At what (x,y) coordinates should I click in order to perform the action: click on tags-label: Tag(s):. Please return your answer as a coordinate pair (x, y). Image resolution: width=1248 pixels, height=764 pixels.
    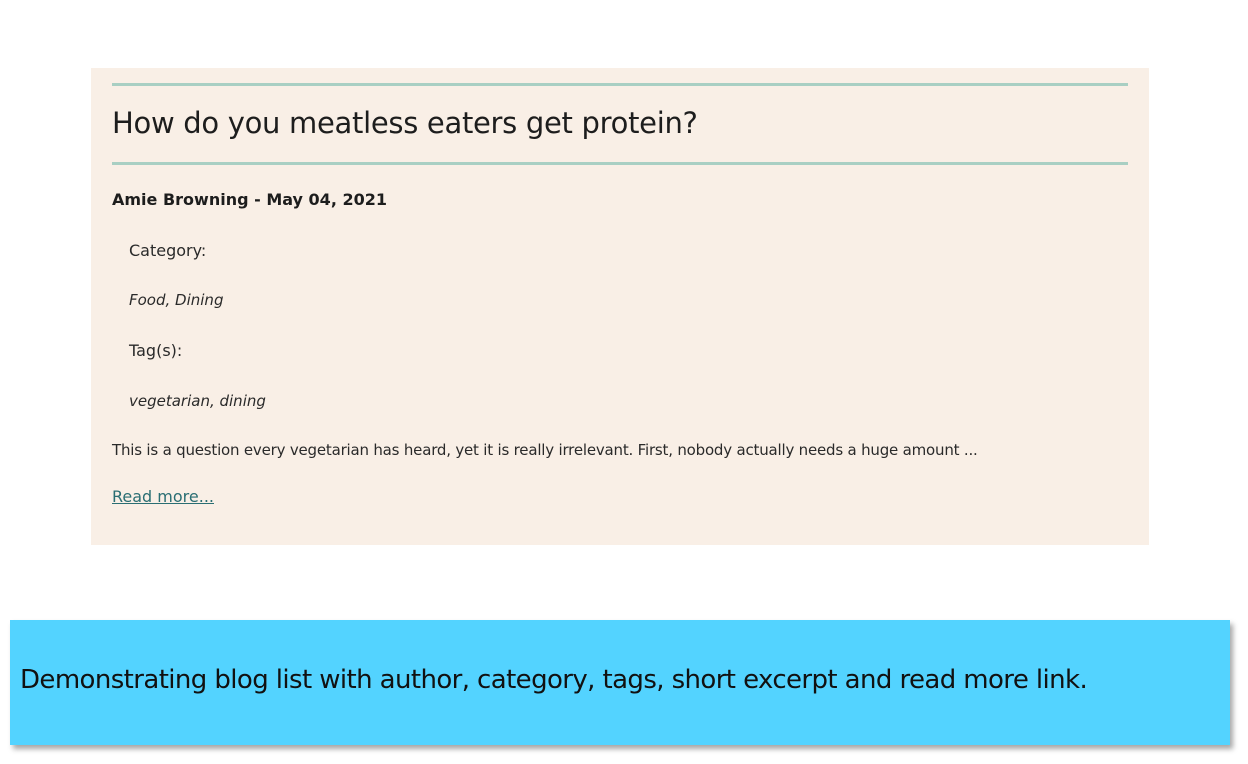
    Looking at the image, I should click on (156, 350).